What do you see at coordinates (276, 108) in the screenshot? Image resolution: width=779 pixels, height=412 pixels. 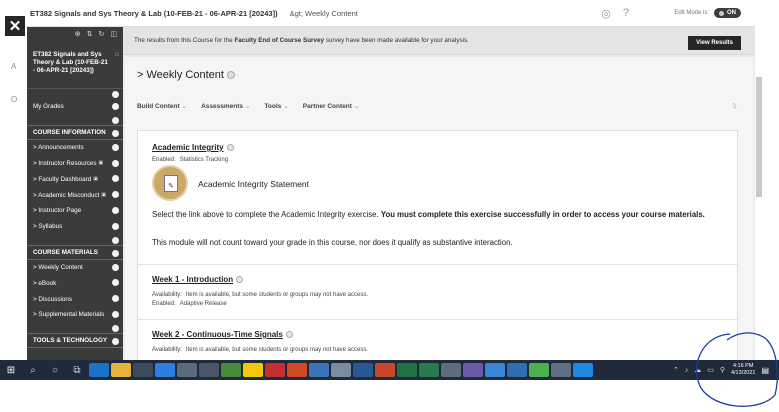 I see `tools-menu: Tools ⌄` at bounding box center [276, 108].